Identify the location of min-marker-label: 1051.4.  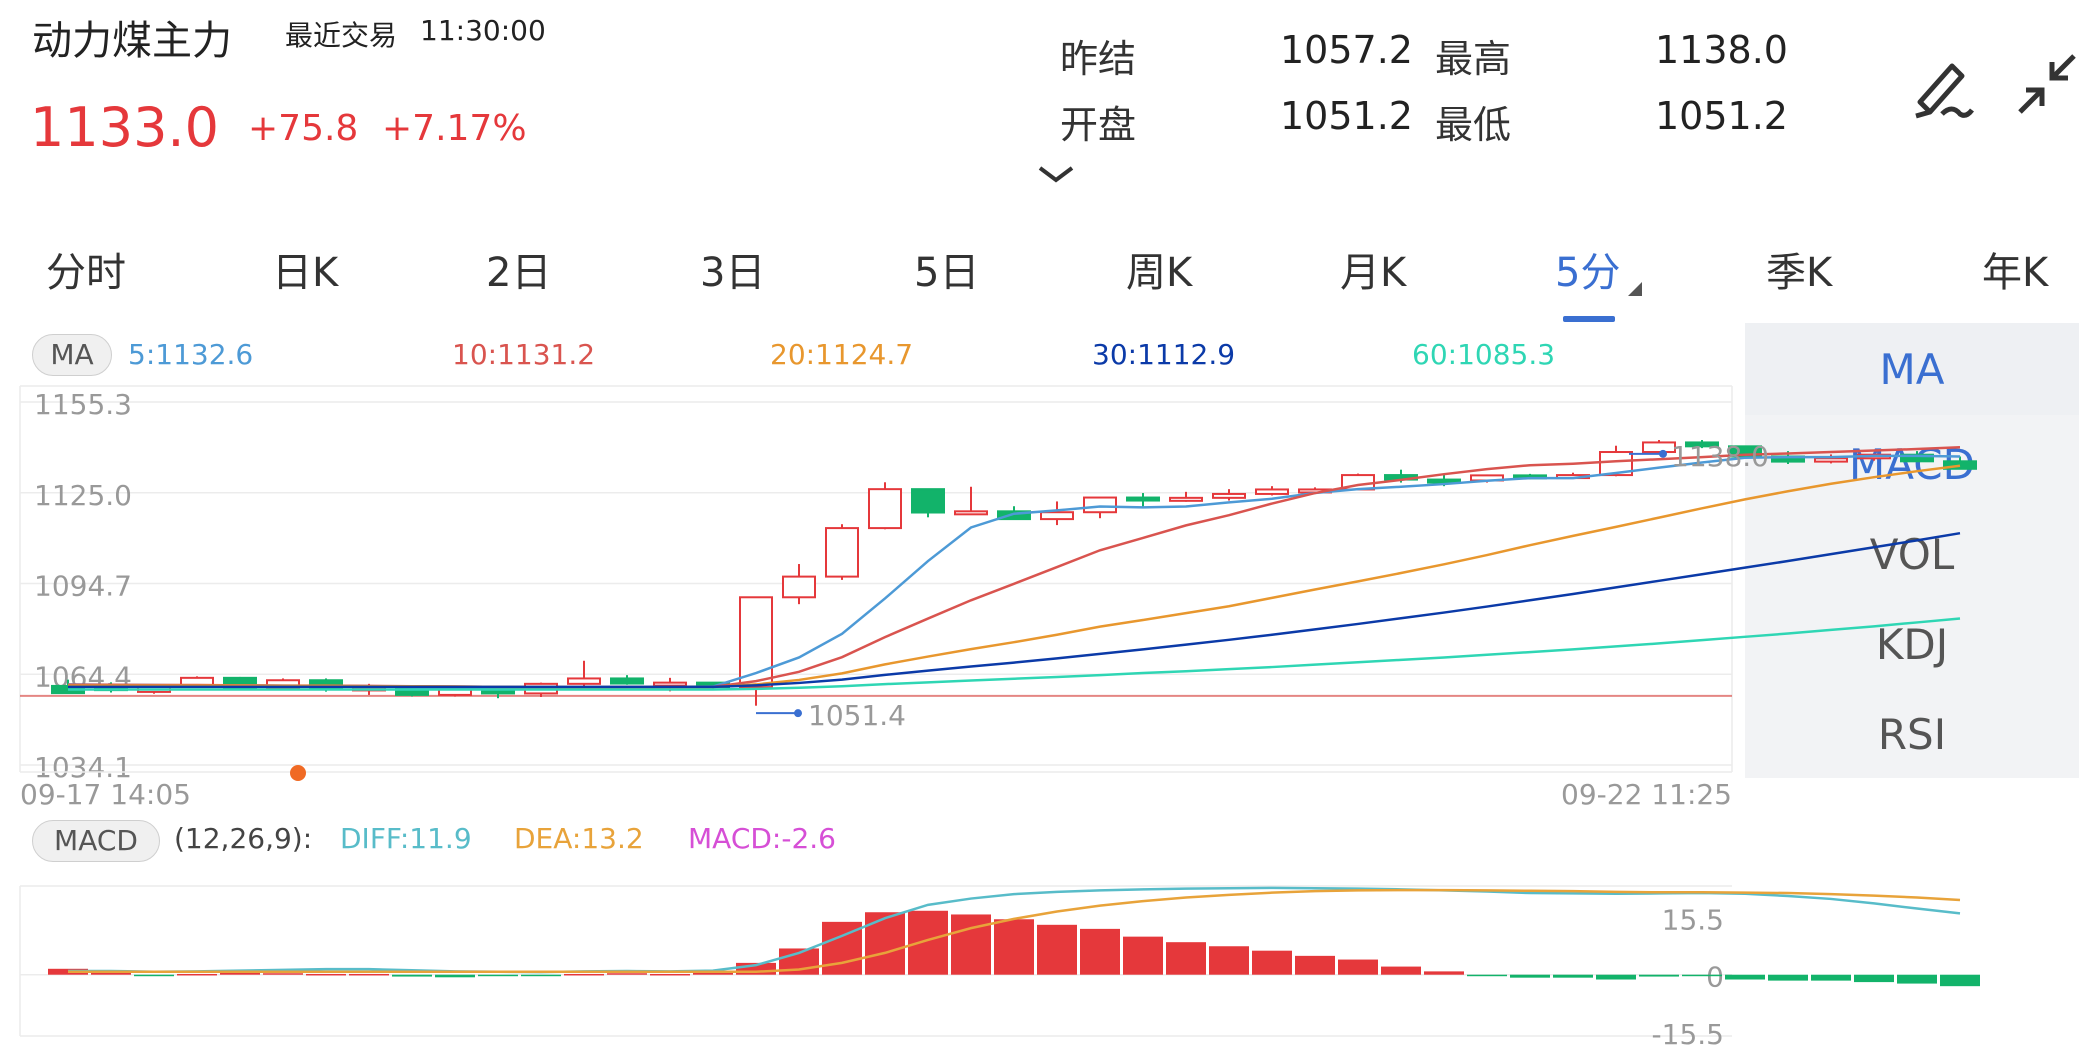
(857, 715).